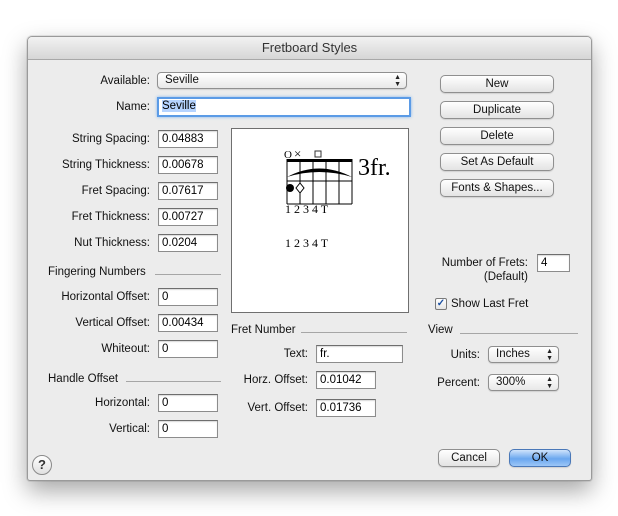 This screenshot has width=618, height=516. Describe the element at coordinates (318, 154) in the screenshot. I see `square-marker-icon` at that location.